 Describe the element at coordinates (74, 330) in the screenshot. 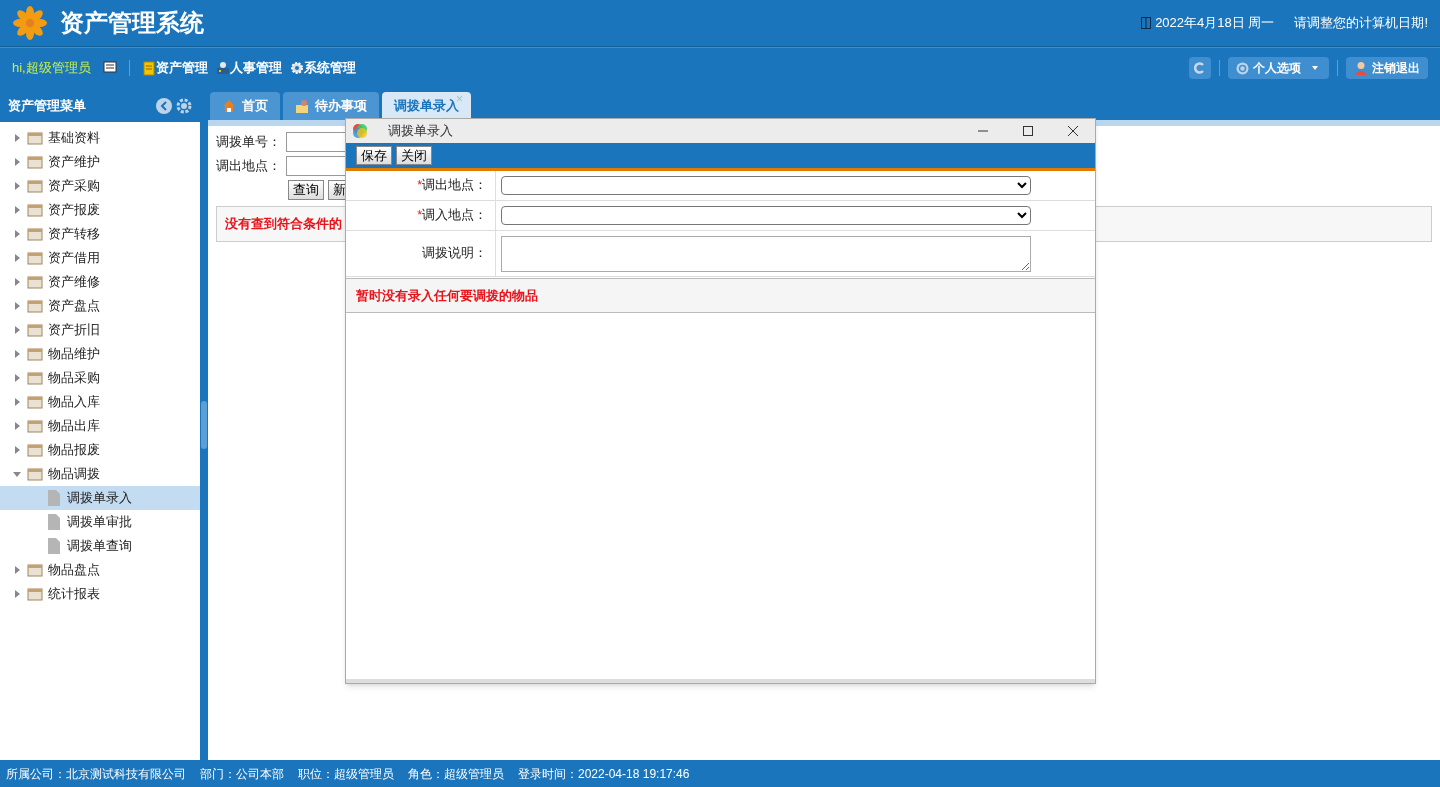

I see `tree-label: 资产折旧` at that location.